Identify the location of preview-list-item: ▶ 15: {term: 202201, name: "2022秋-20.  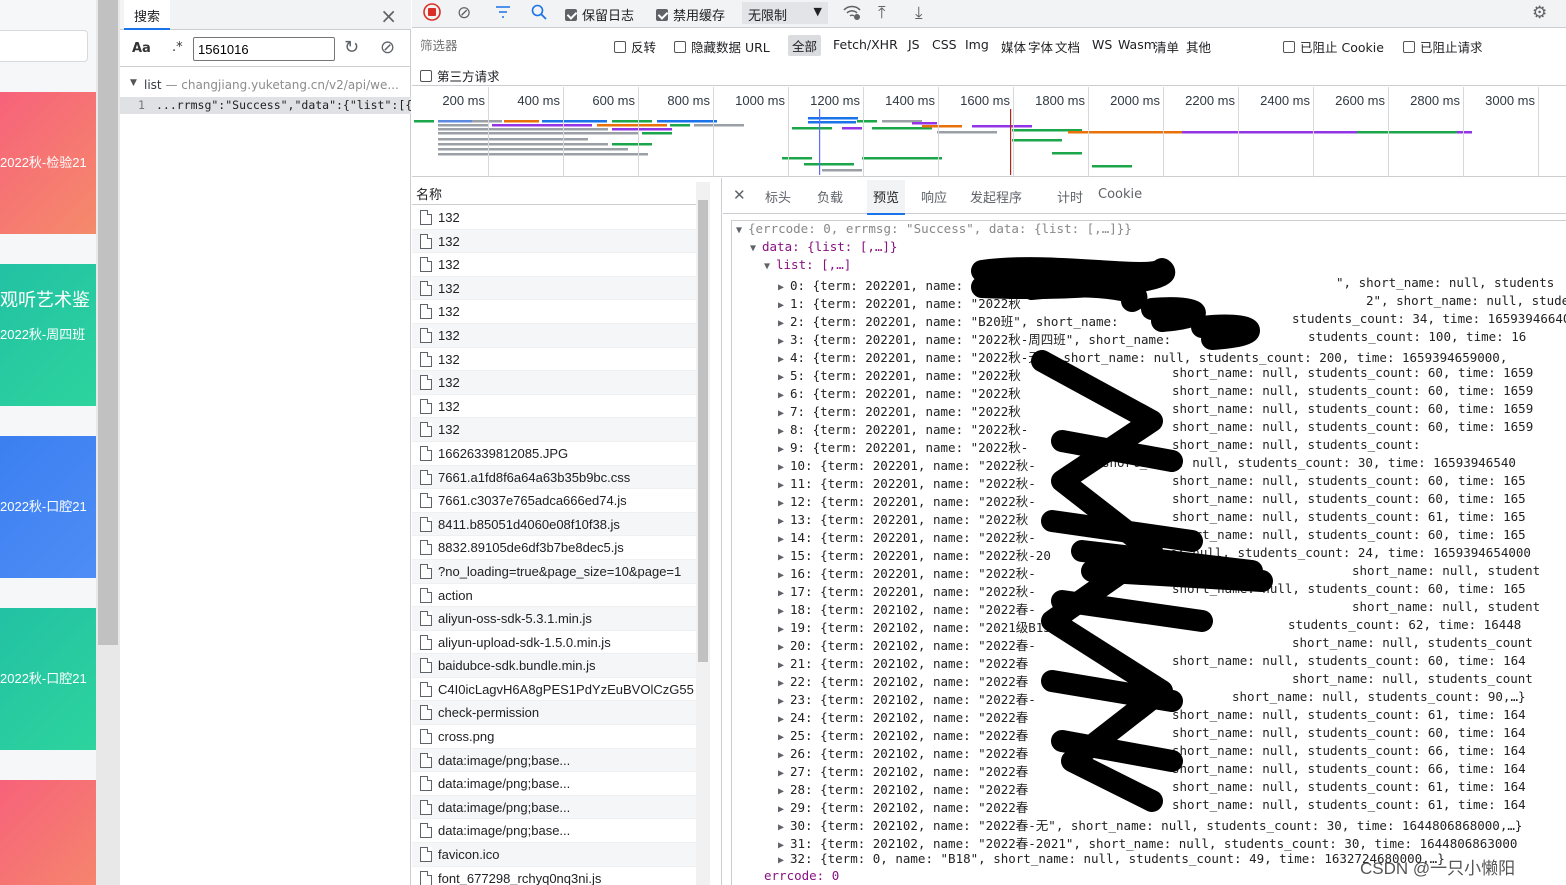
(914, 554).